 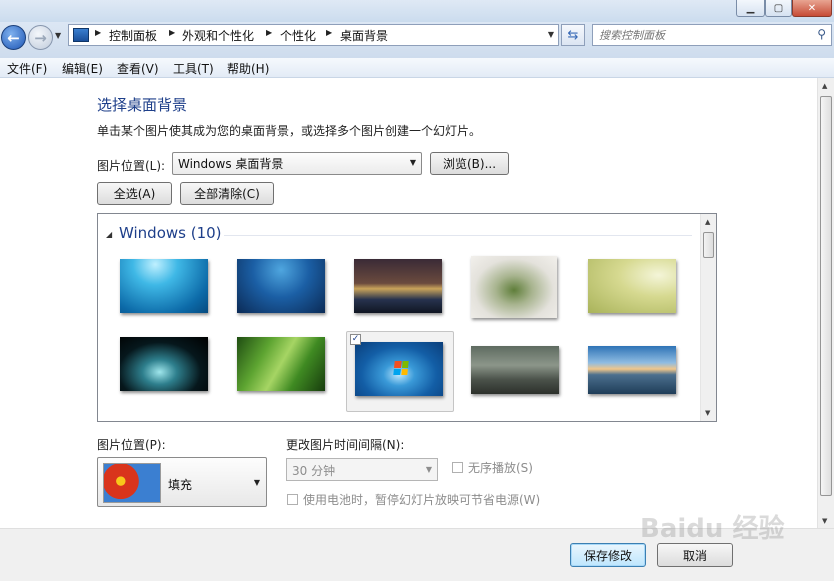 I want to click on breadcrumb-item: 桌面背景, so click(x=364, y=35).